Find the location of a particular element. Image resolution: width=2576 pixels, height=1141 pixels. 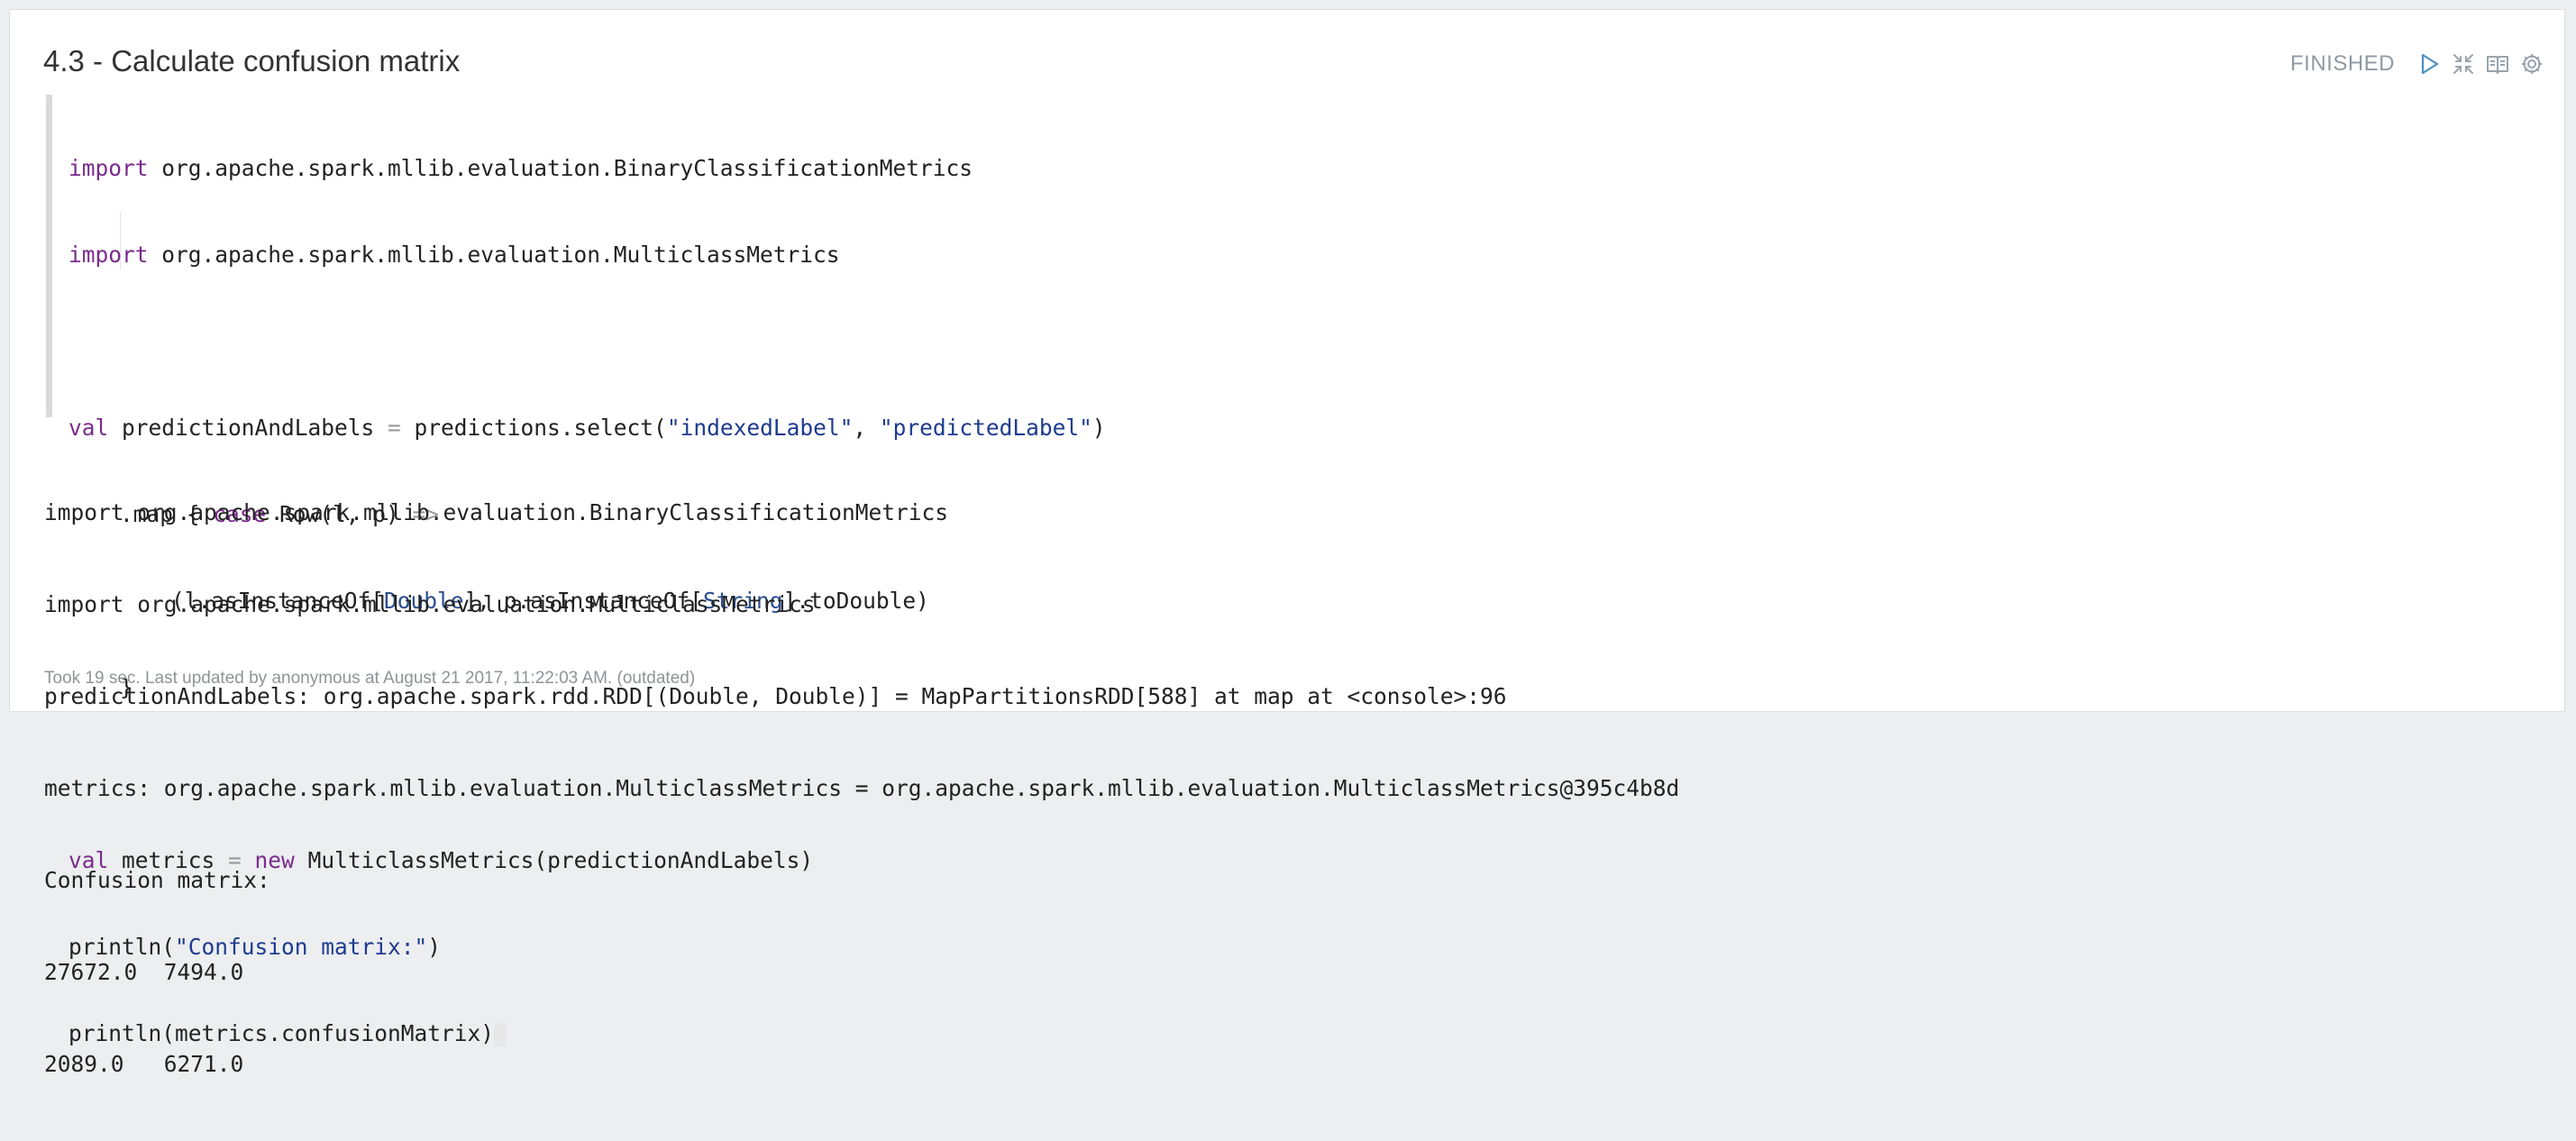

book-icon is located at coordinates (2497, 64).